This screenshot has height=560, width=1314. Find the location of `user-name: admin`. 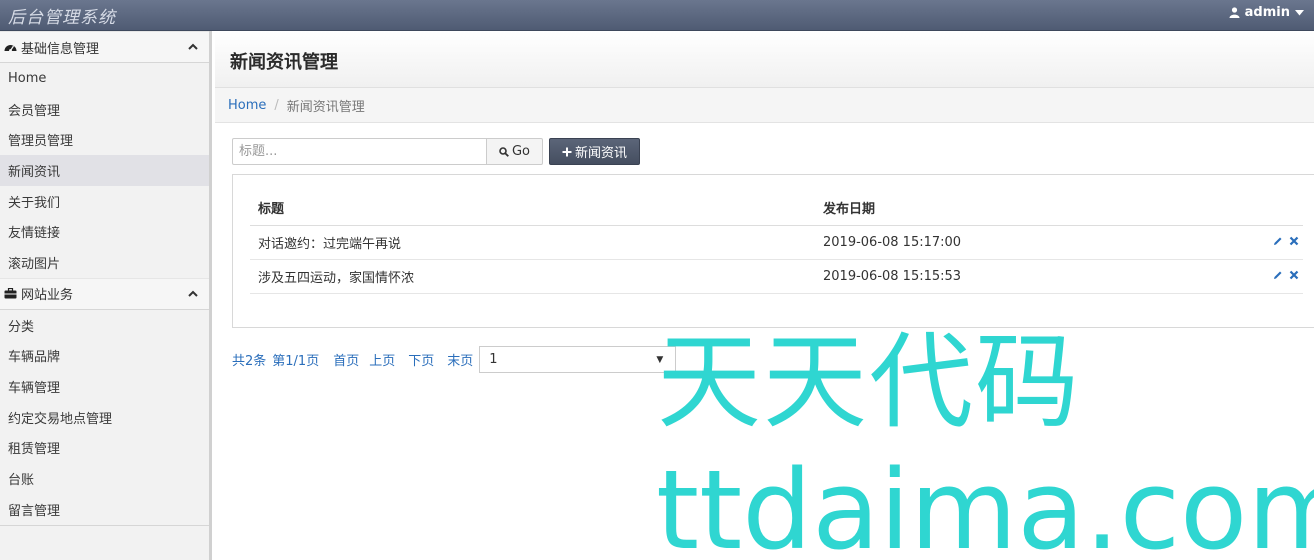

user-name: admin is located at coordinates (1267, 12).